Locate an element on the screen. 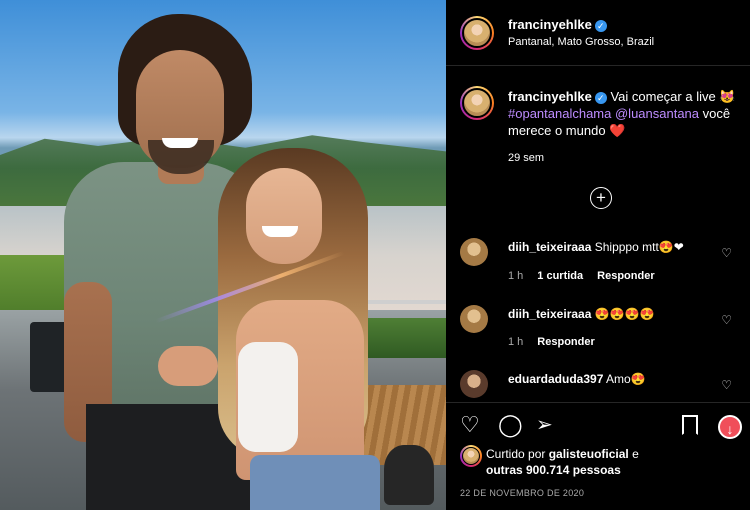  comment-body: diih_teixeiraaa 😍😍😍😍 is located at coordinates (581, 314).